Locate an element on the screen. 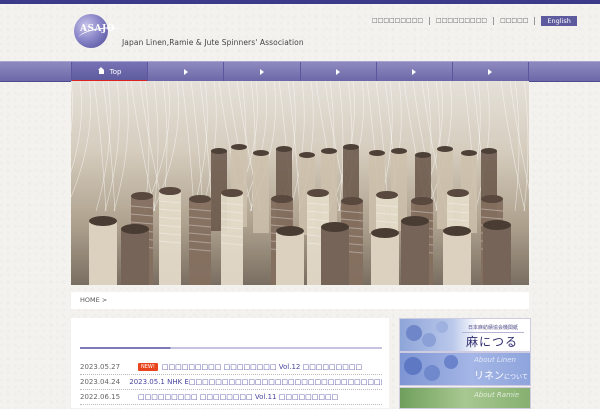  banner-script-text: About Linen is located at coordinates (495, 360).